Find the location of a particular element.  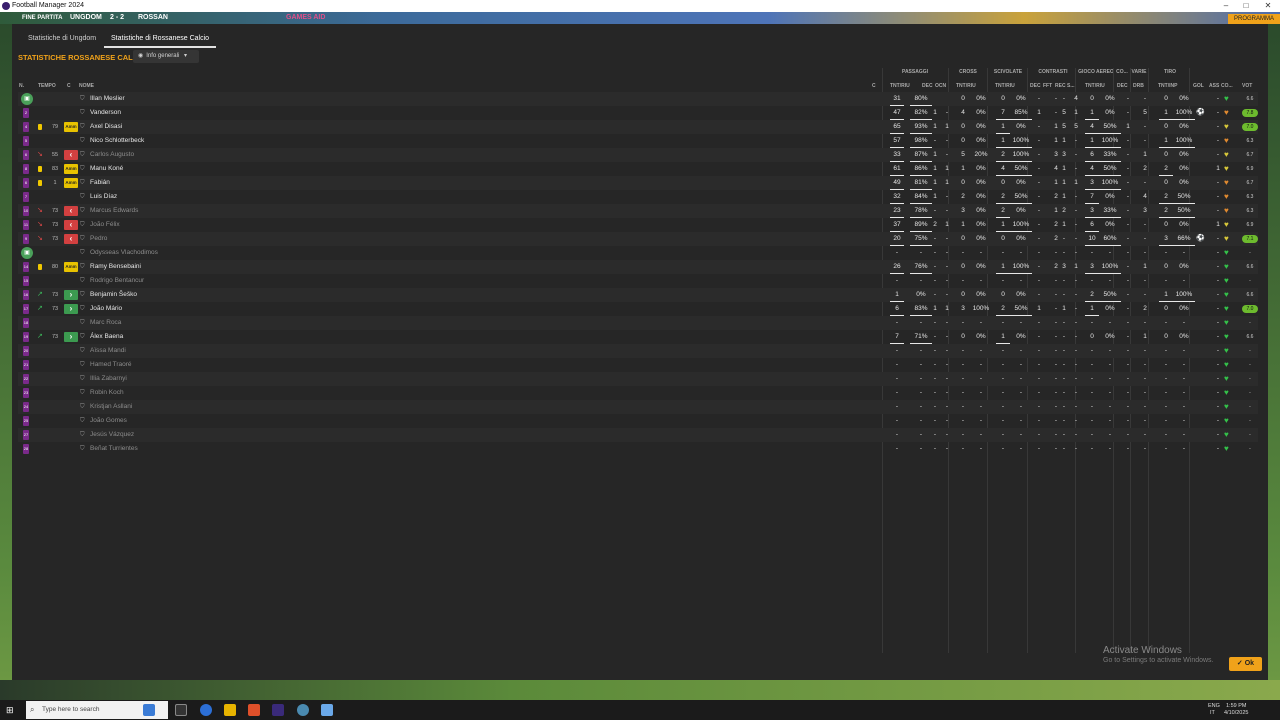

player-name: Álex Baena is located at coordinates (106, 337).